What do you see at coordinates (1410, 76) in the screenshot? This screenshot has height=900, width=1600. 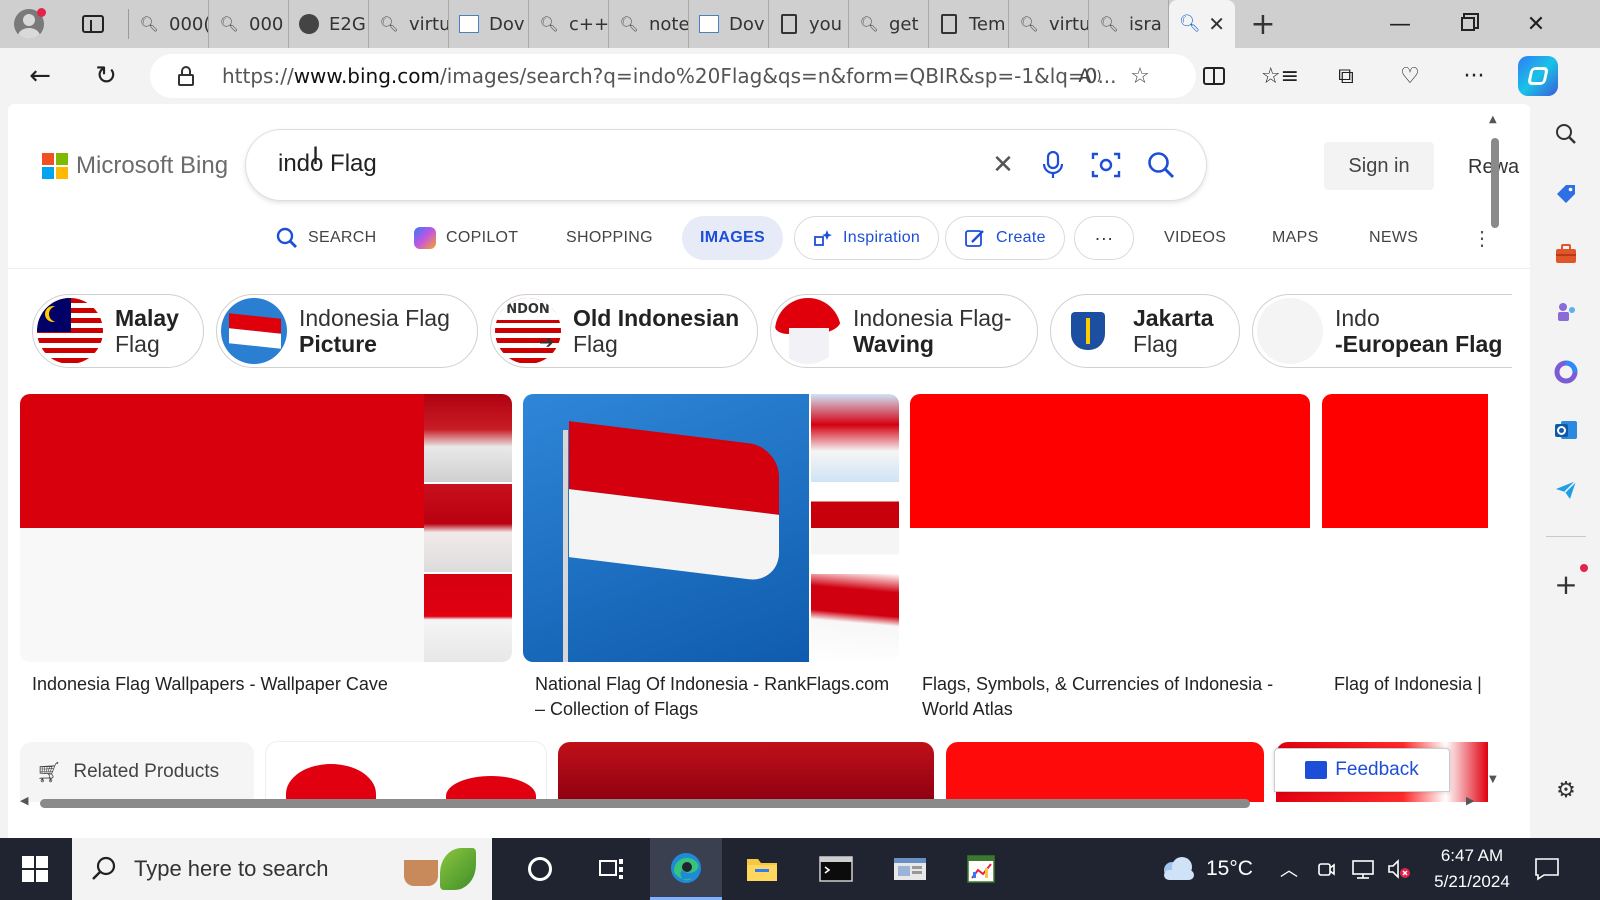 I see `browser-essentials-icon: ♡` at bounding box center [1410, 76].